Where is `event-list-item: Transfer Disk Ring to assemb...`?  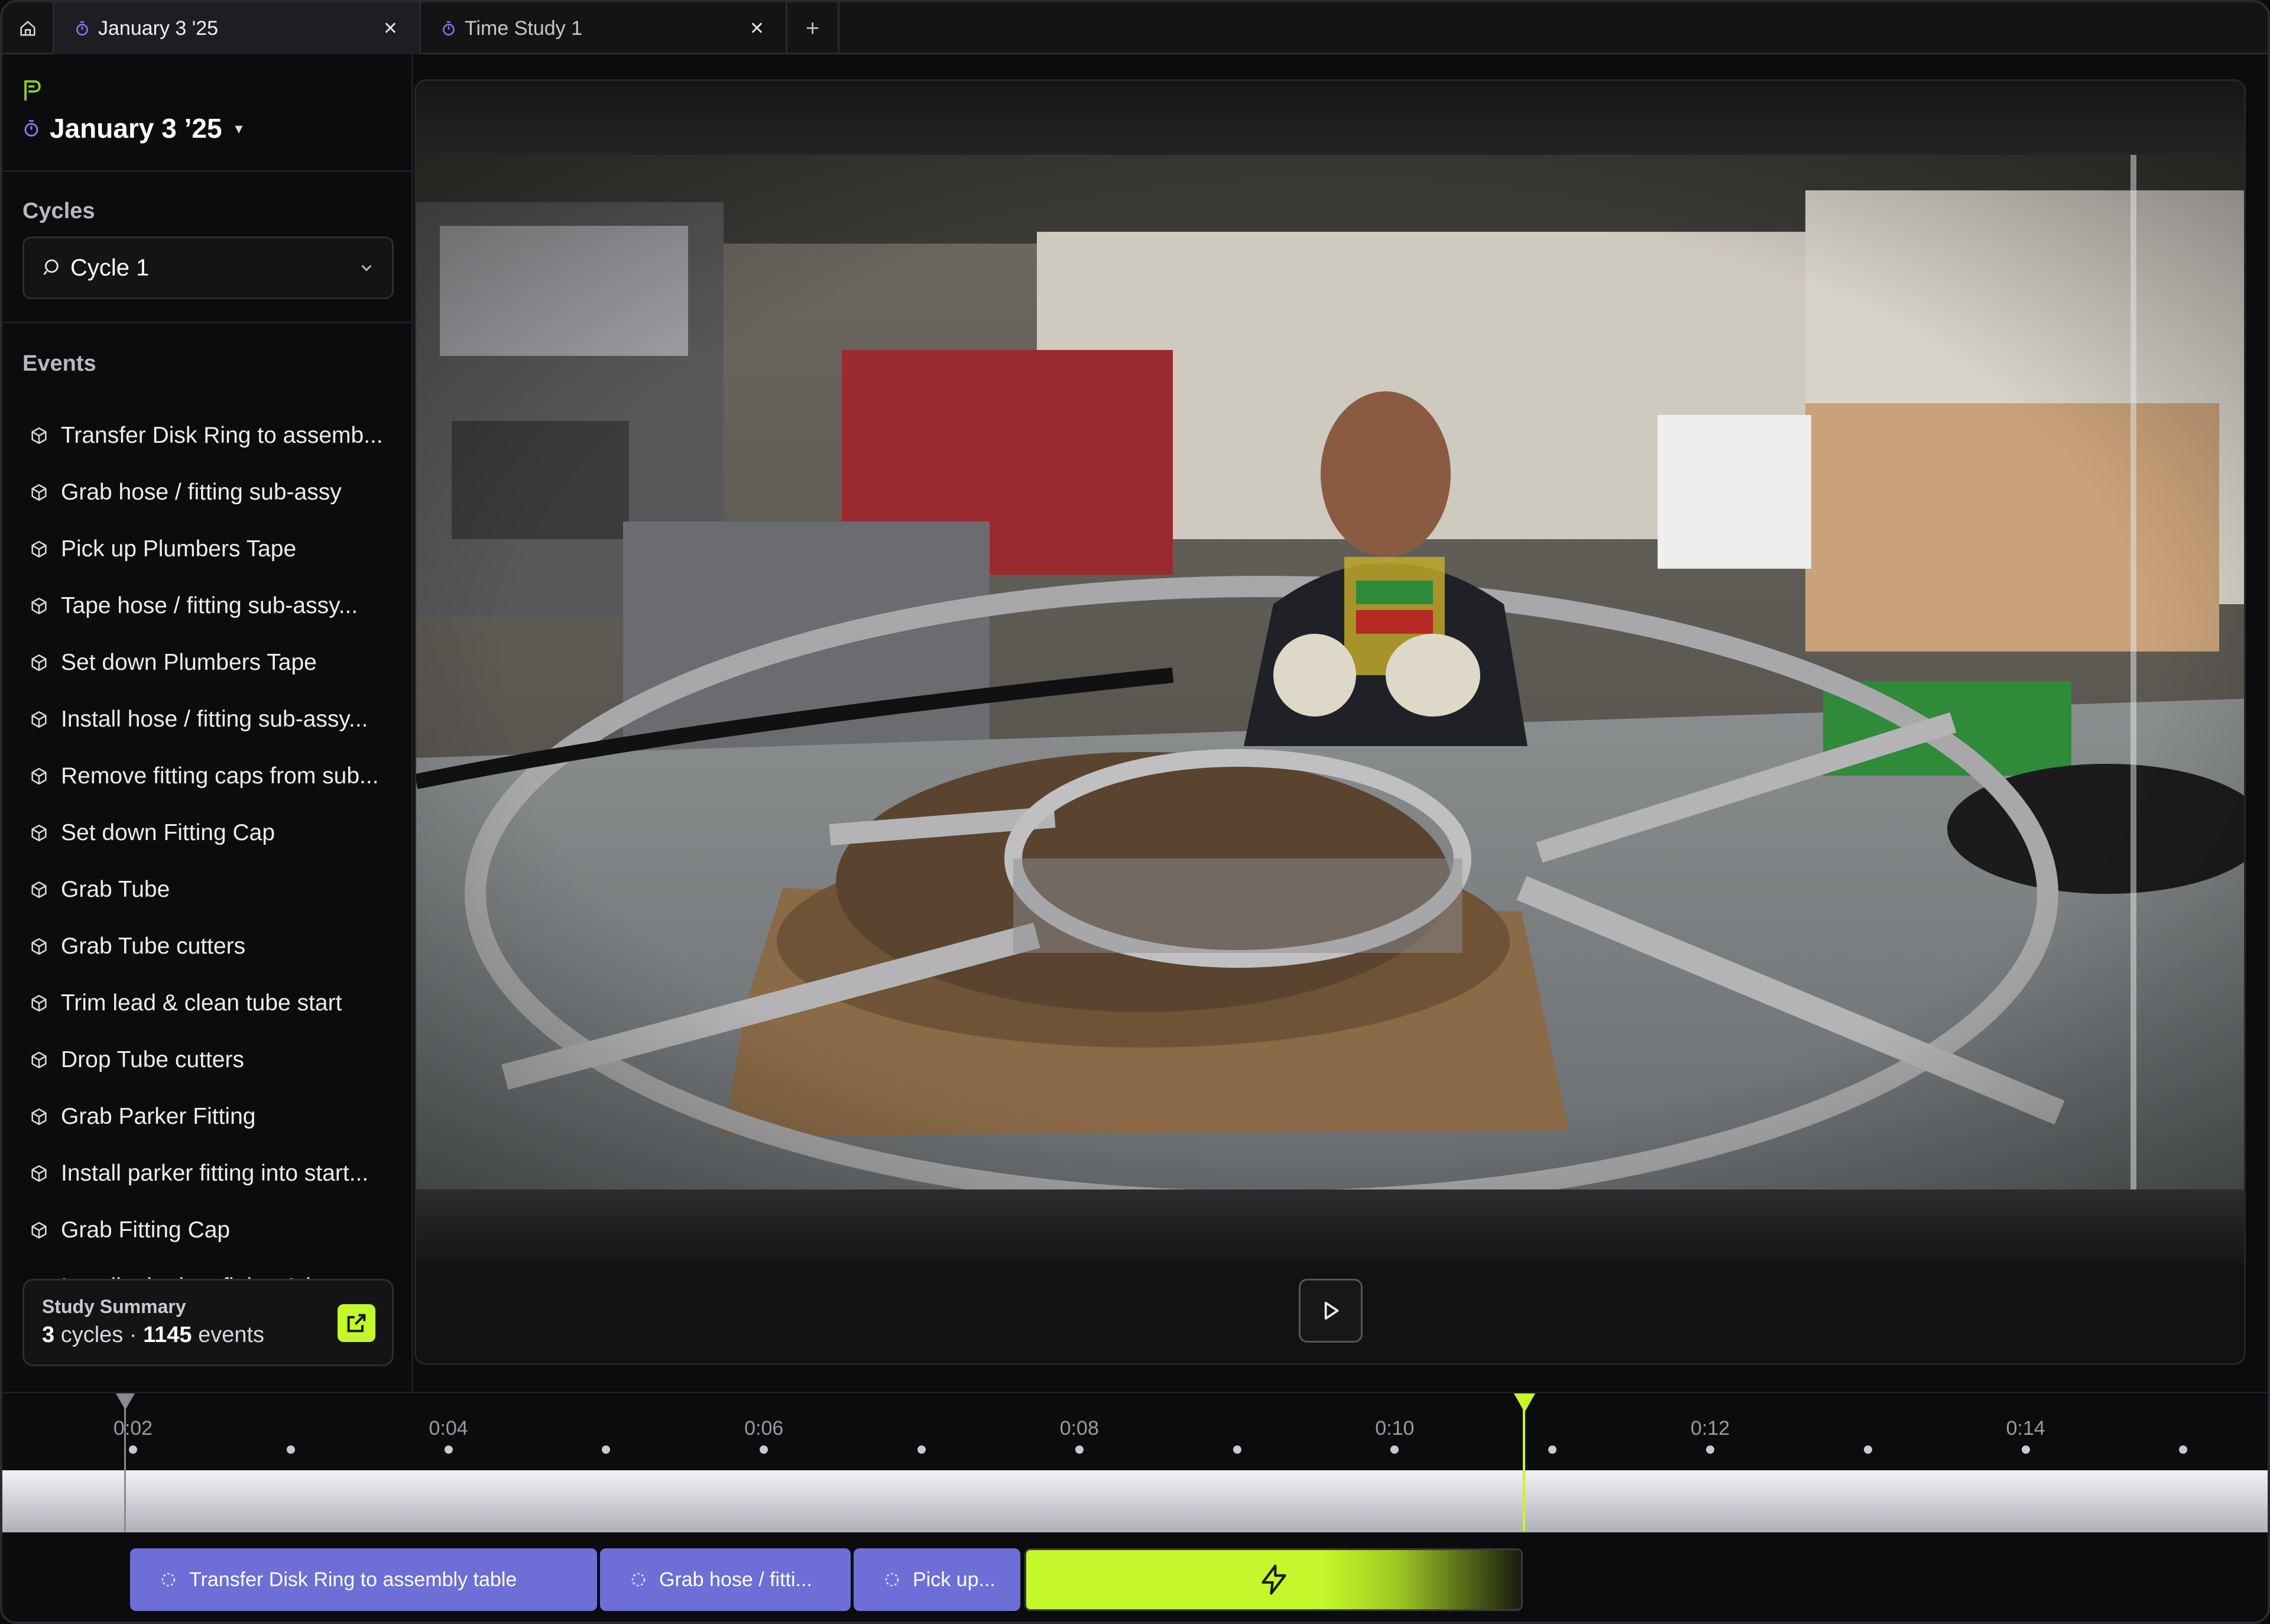 event-list-item: Transfer Disk Ring to assemb... is located at coordinates (207, 435).